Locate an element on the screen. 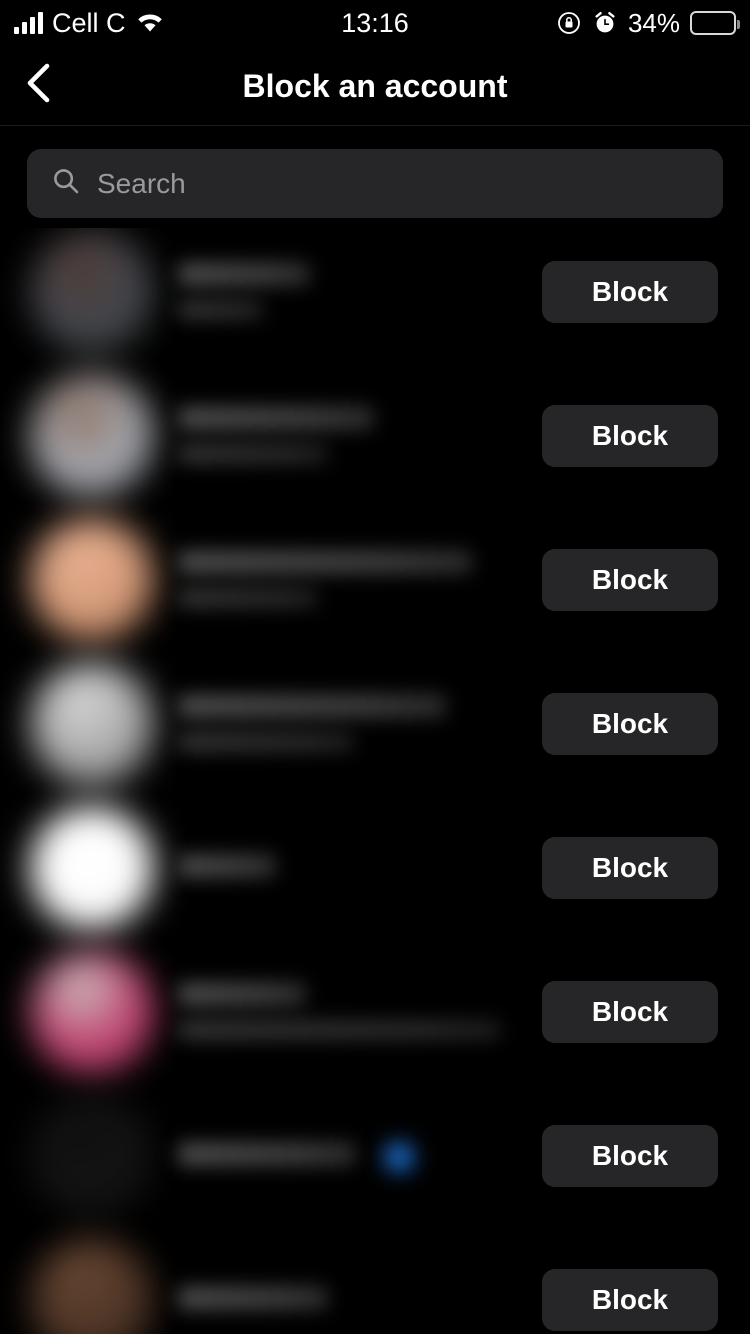 Image resolution: width=750 pixels, height=1334 pixels. search-input is located at coordinates (398, 183).